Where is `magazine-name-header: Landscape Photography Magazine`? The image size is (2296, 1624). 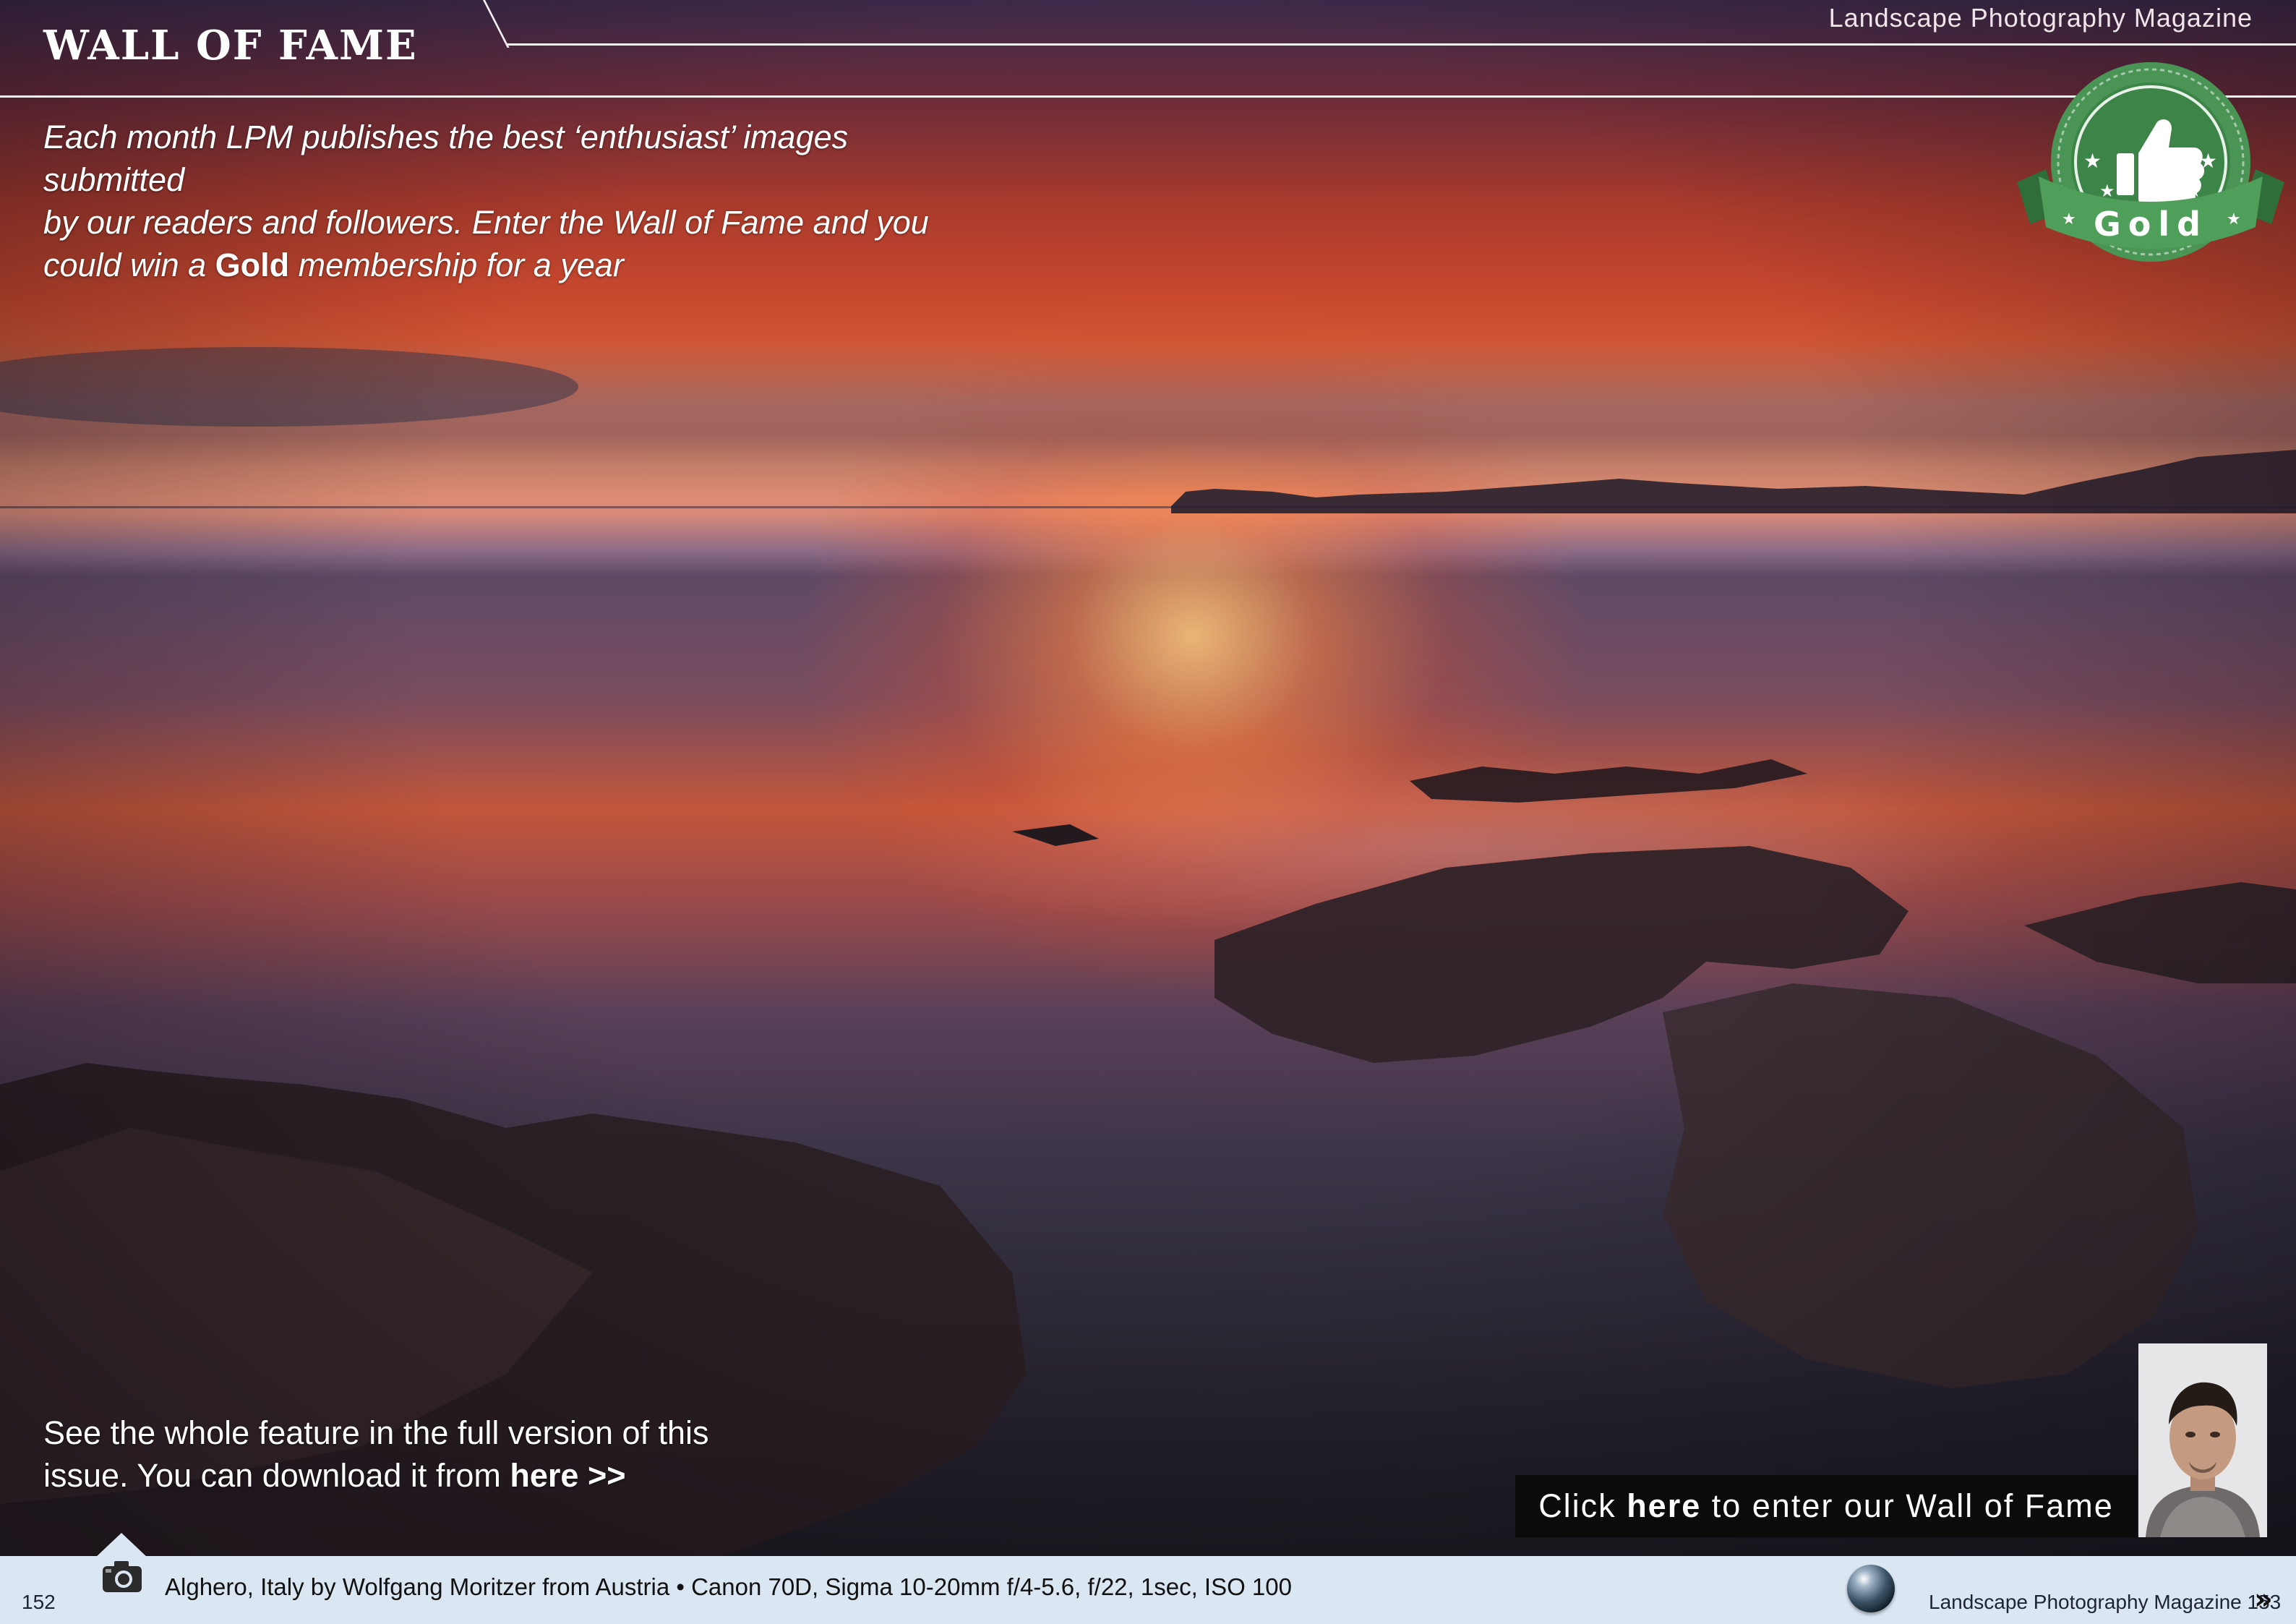
magazine-name-header: Landscape Photography Magazine is located at coordinates (2040, 18).